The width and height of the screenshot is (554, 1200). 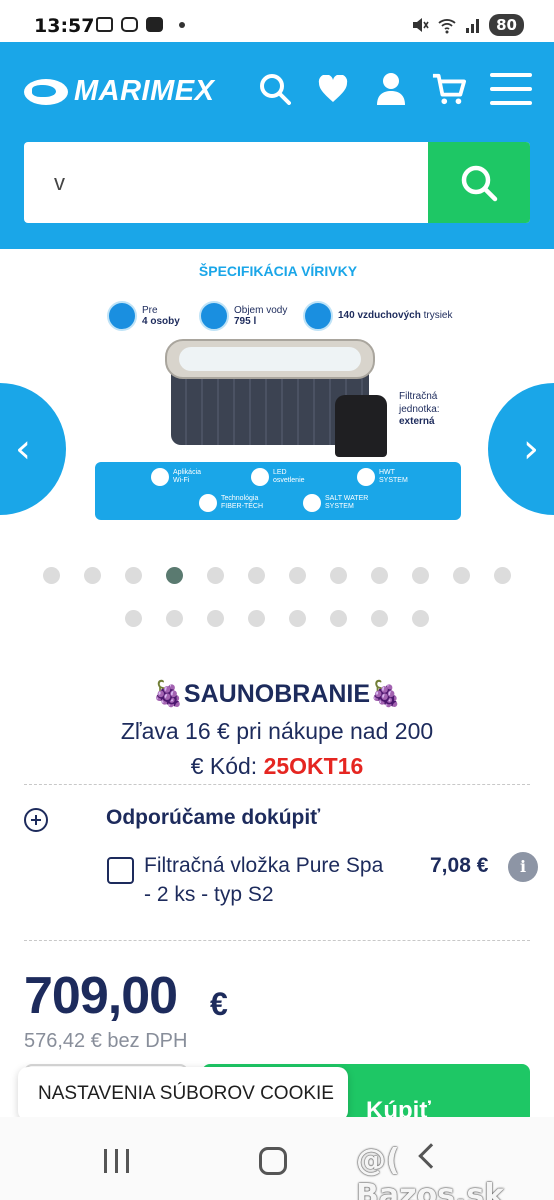 What do you see at coordinates (382, 477) in the screenshot?
I see `badge-hwt: HWT SYSTEM` at bounding box center [382, 477].